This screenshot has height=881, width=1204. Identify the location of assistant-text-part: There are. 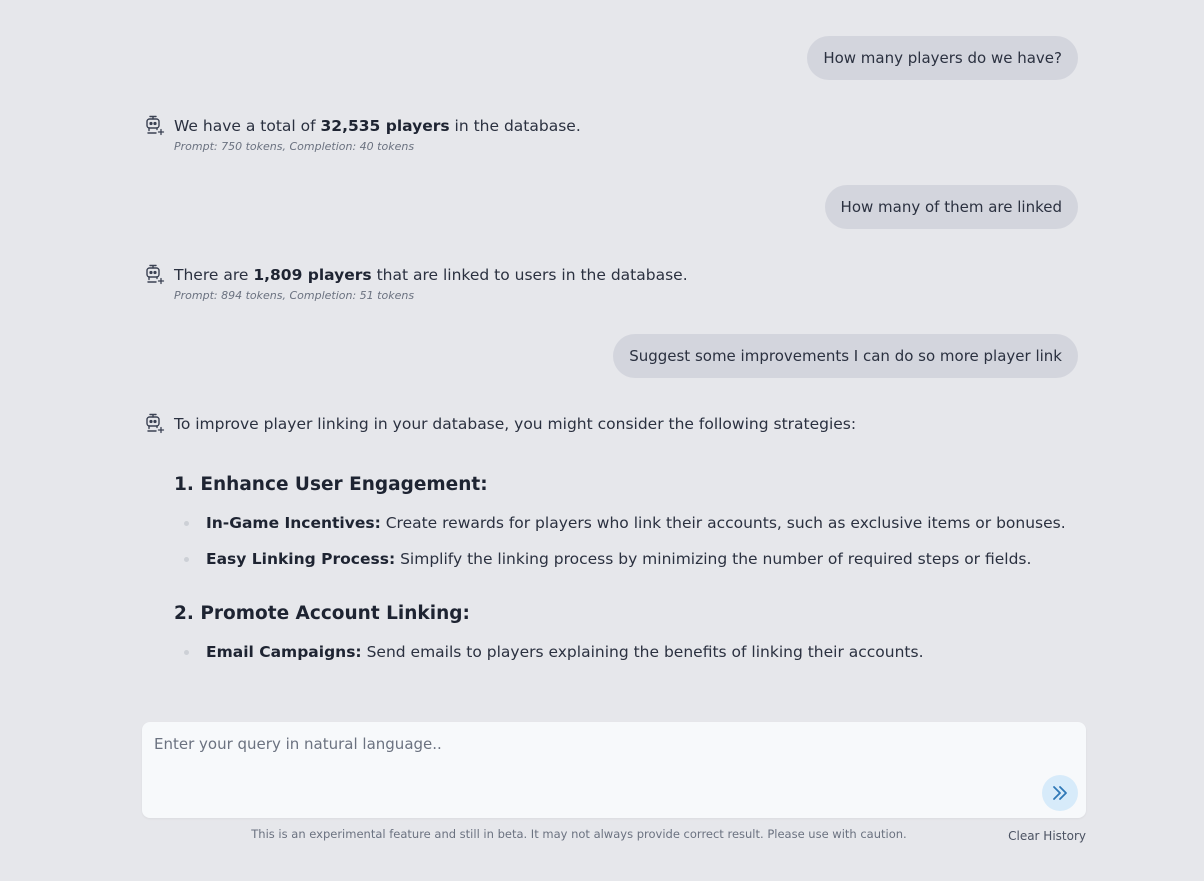
(214, 275).